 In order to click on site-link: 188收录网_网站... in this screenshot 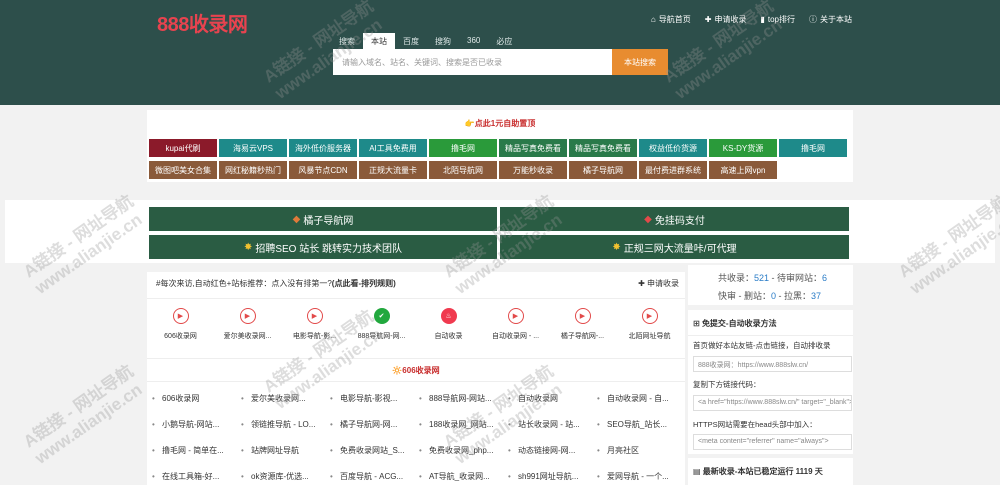, I will do `click(462, 425)`.